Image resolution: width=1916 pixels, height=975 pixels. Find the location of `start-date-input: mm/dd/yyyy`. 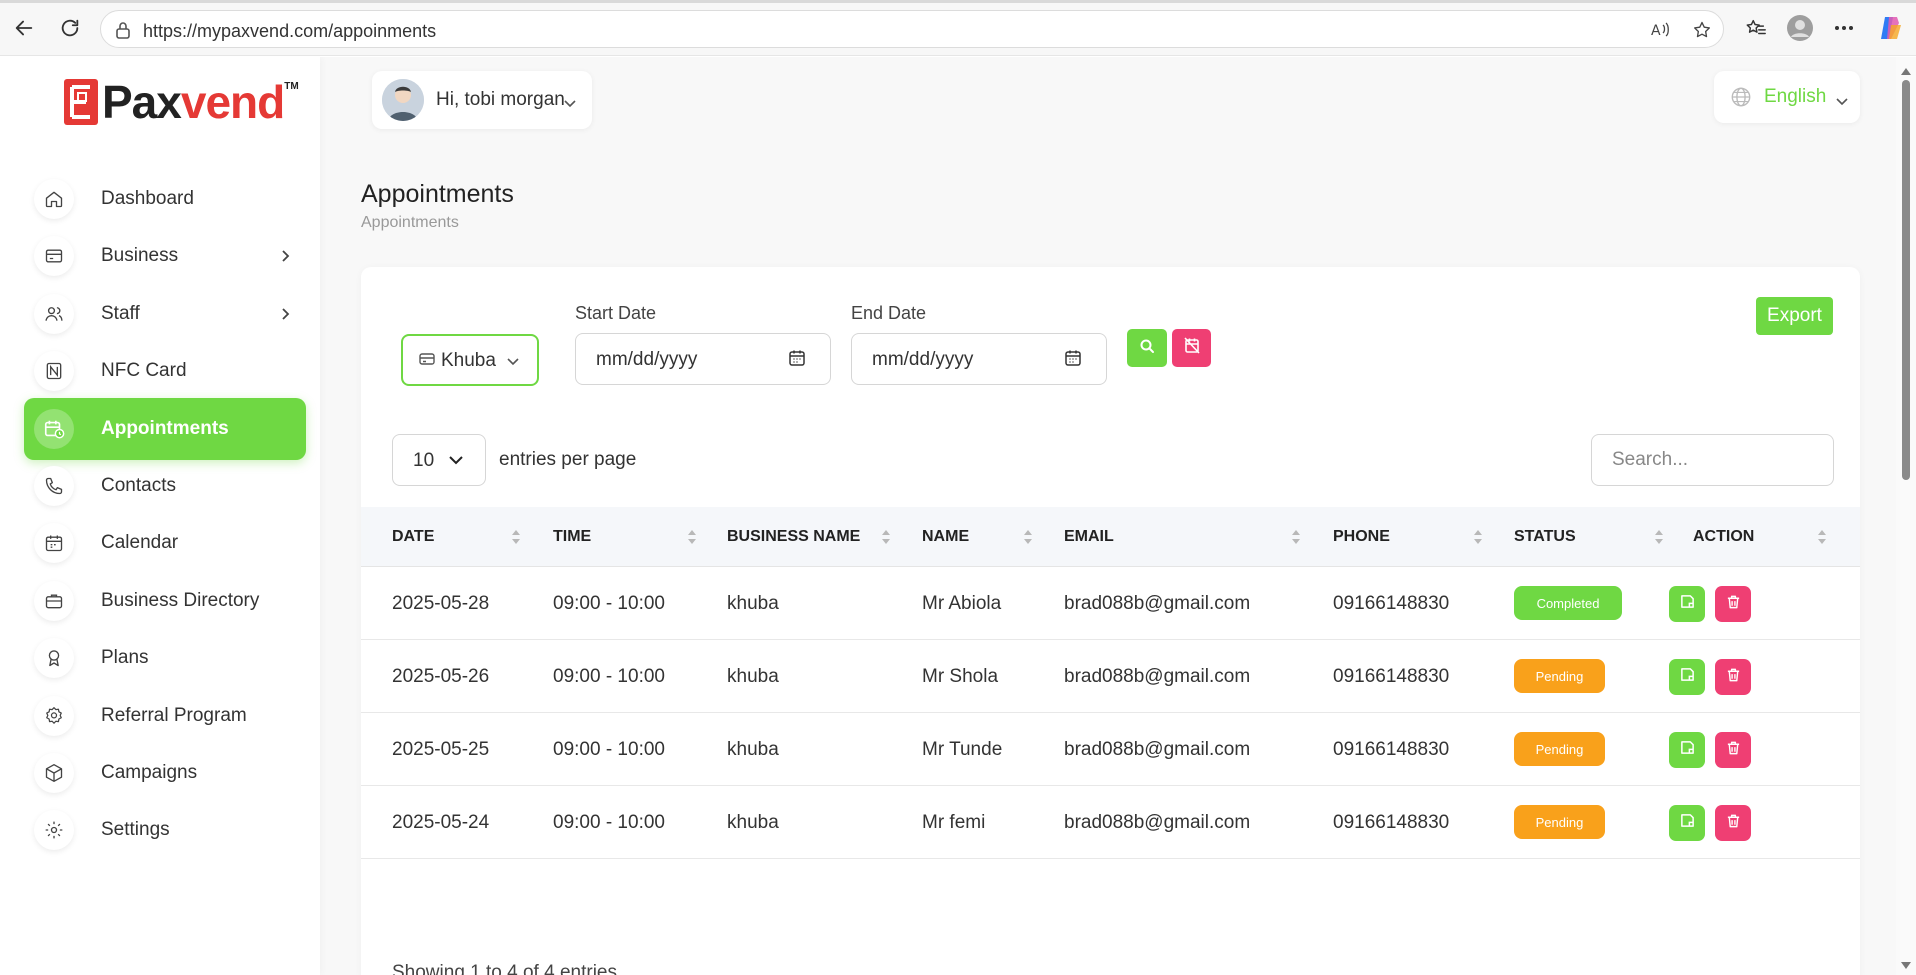

start-date-input: mm/dd/yyyy is located at coordinates (703, 359).